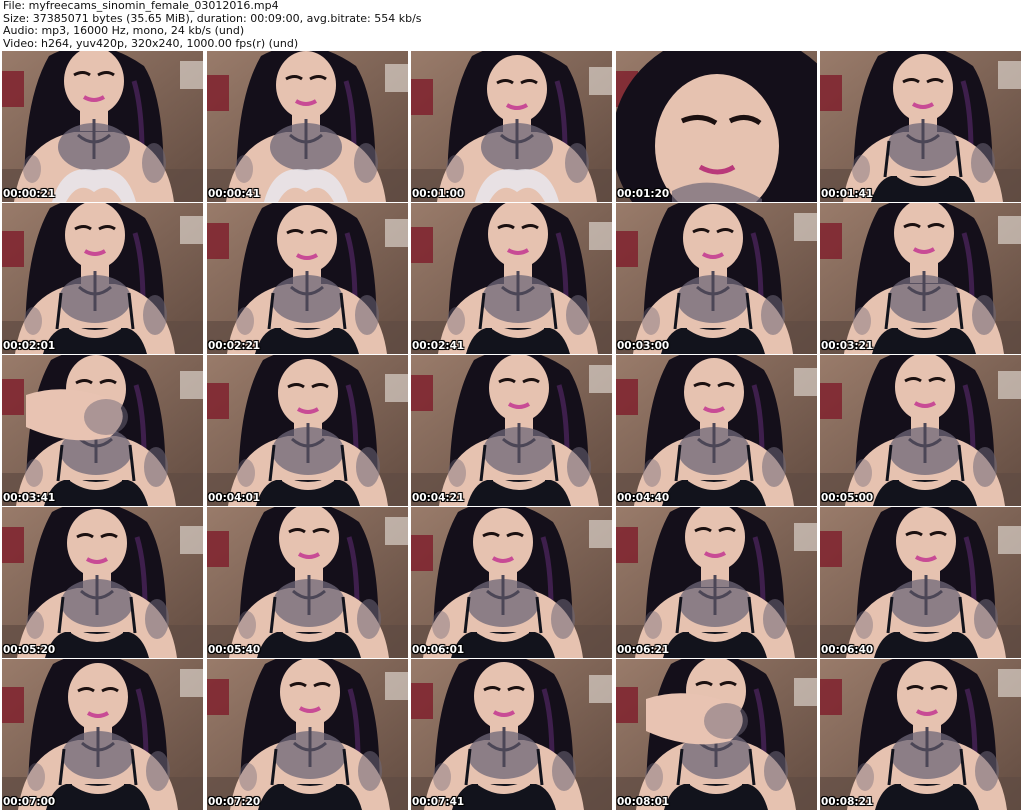 This screenshot has width=1024, height=811. I want to click on video-frame-thumbnail: 00:03:41, so click(102, 430).